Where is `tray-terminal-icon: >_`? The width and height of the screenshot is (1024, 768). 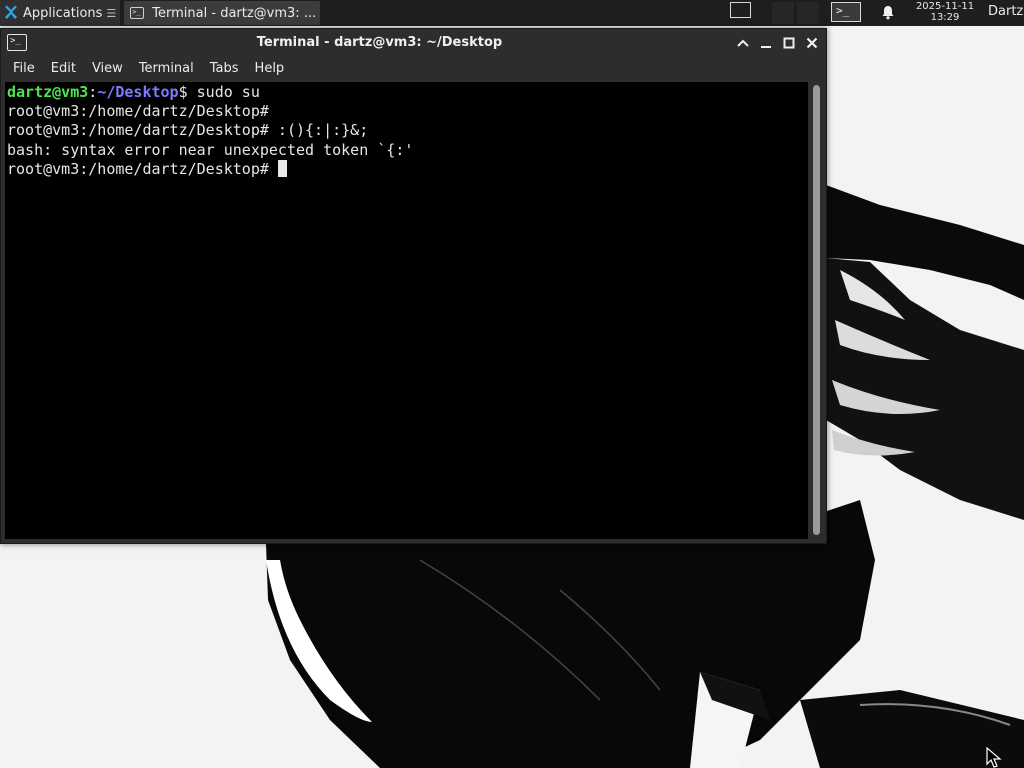 tray-terminal-icon: >_ is located at coordinates (846, 12).